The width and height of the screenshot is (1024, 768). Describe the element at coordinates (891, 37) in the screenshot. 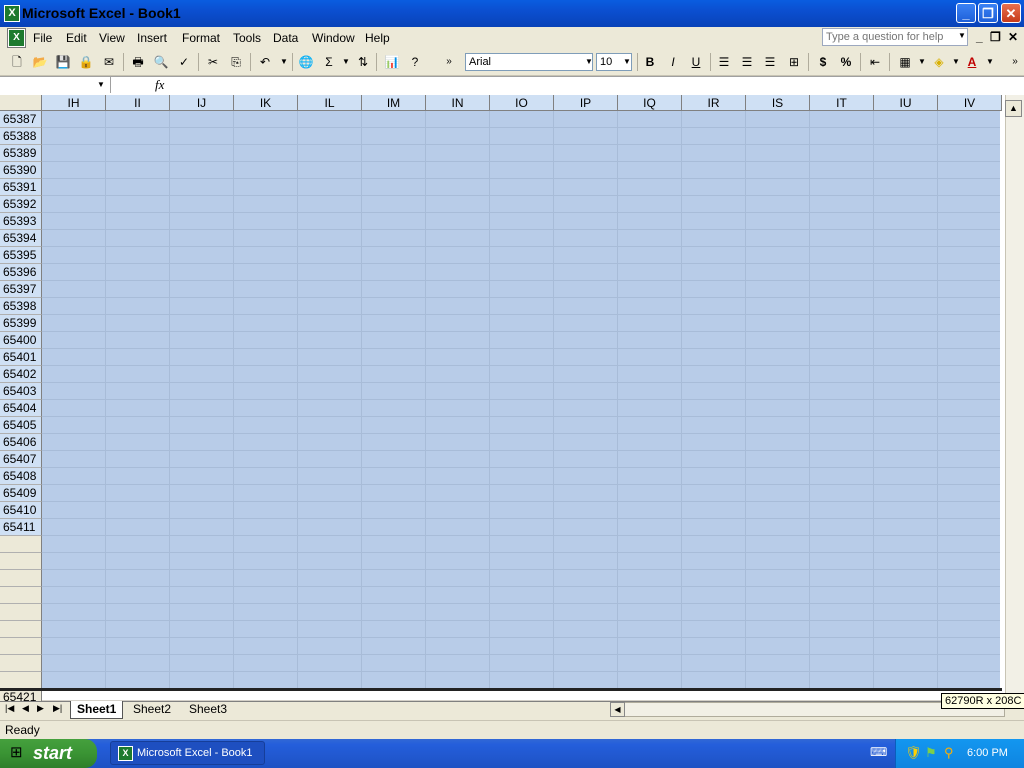

I see `help-search-input` at that location.